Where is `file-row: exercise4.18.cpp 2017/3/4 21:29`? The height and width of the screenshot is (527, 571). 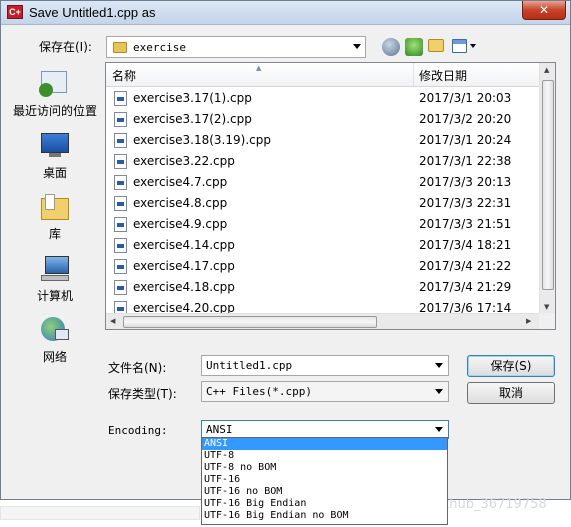 file-row: exercise4.18.cpp 2017/3/4 21:29 is located at coordinates (323, 287).